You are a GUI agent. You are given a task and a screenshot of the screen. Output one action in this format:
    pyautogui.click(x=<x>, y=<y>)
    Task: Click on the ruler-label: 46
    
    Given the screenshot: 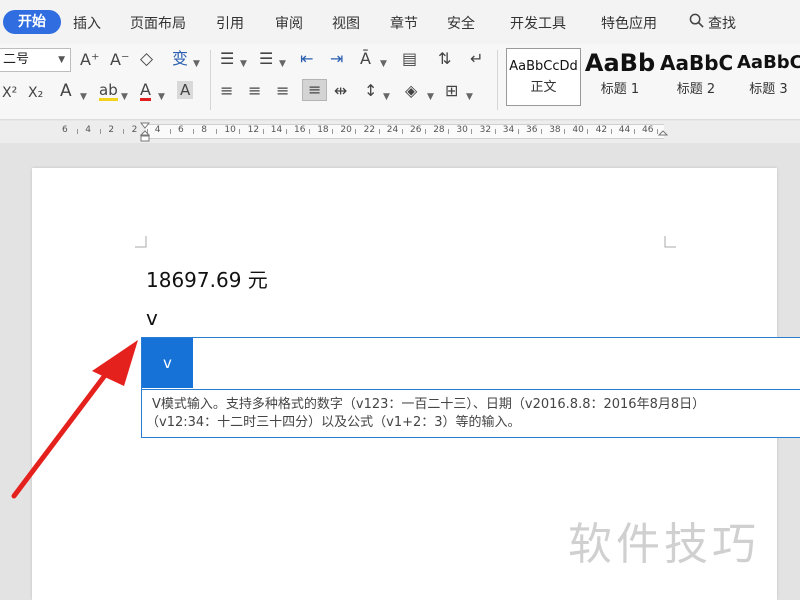 What is the action you would take?
    pyautogui.click(x=648, y=130)
    